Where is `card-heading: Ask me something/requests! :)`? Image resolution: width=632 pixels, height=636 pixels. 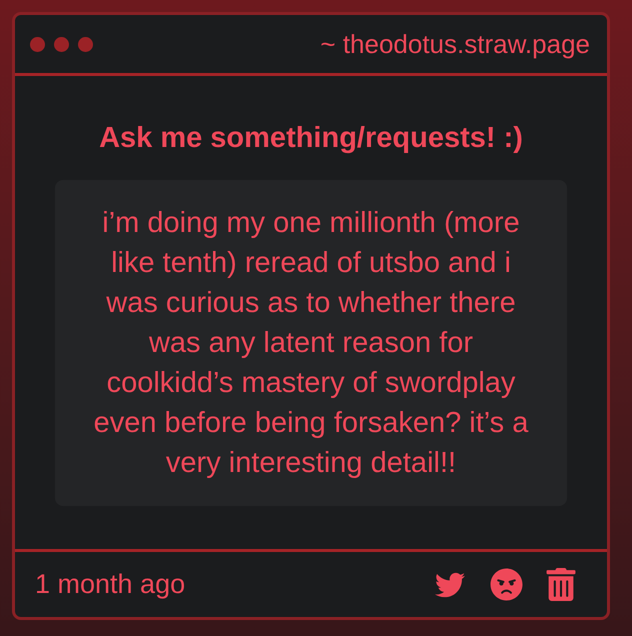
card-heading: Ask me something/requests! :) is located at coordinates (311, 138).